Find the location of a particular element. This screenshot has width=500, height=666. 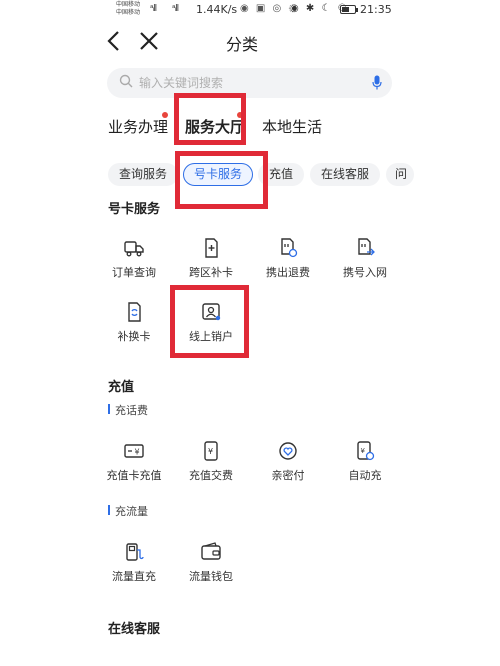

port-out-refund-button: 携出退费 is located at coordinates (288, 259).